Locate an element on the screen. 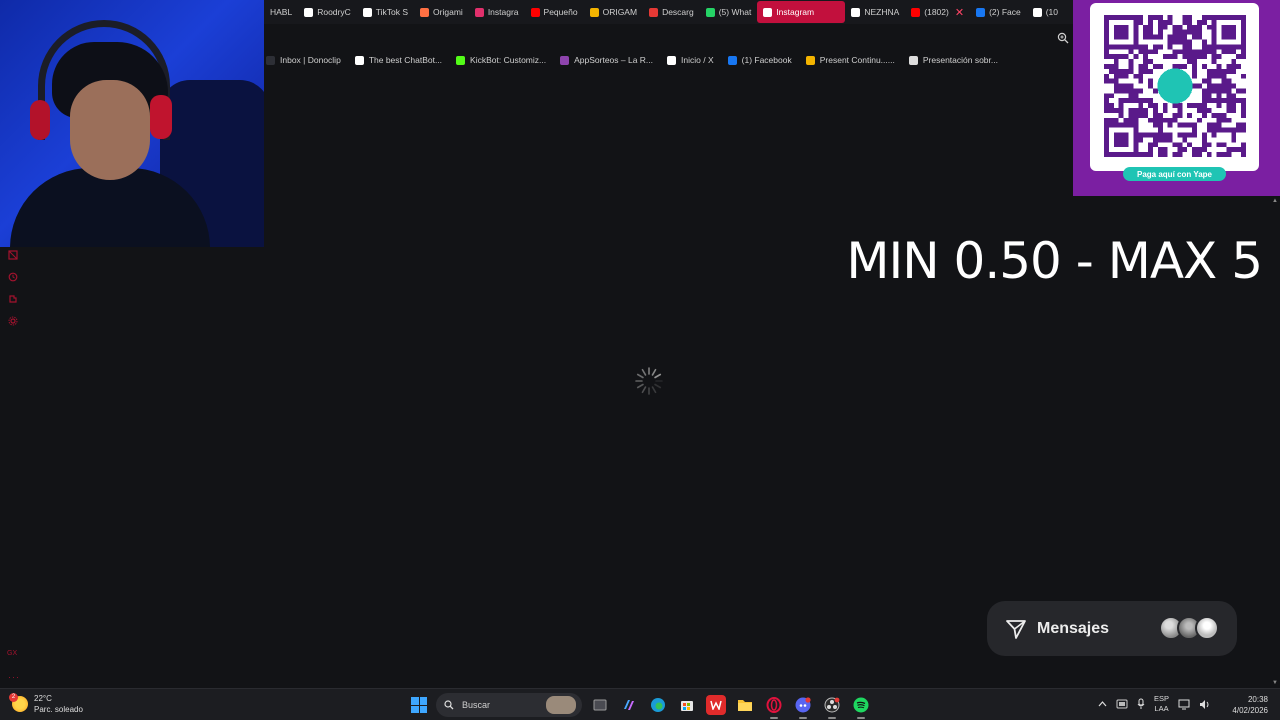 Image resolution: width=1280 pixels, height=720 pixels. chevron-up-icon is located at coordinates (1102, 704).